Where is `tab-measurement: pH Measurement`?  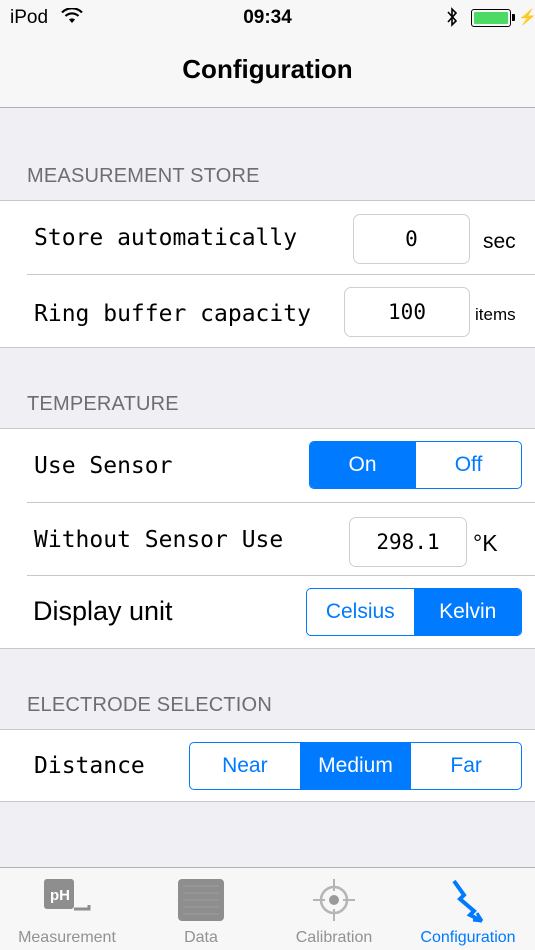 tab-measurement: pH Measurement is located at coordinates (67, 909).